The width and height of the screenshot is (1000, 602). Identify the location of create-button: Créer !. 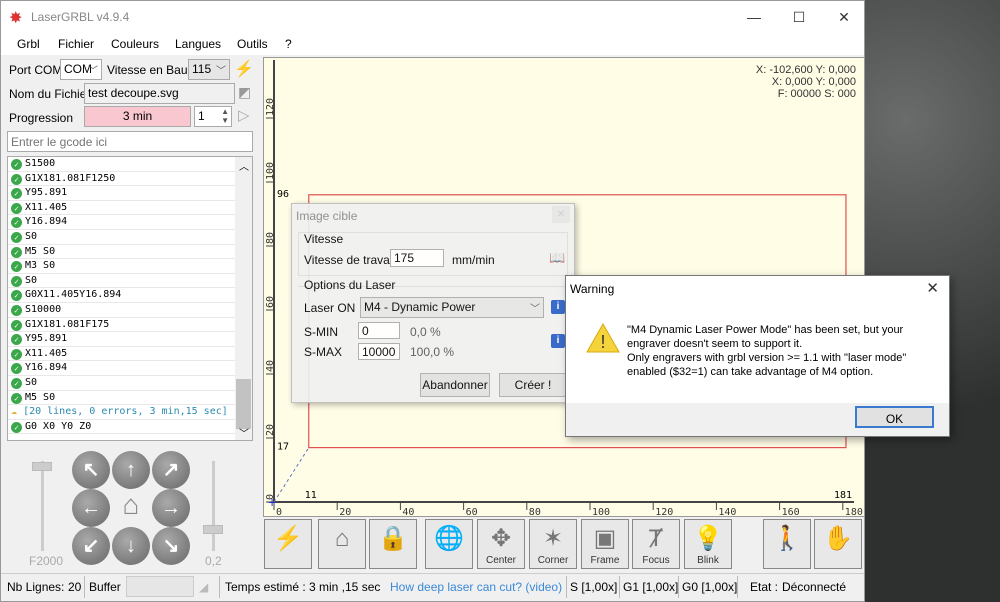
(533, 385).